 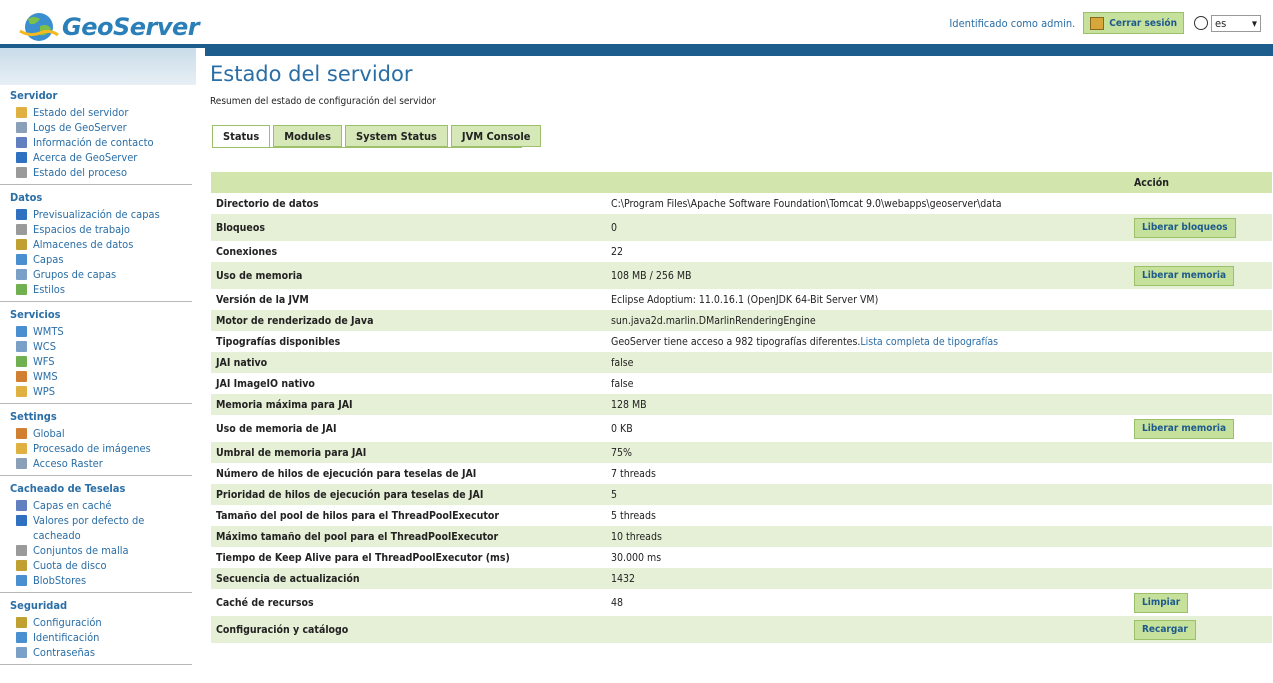 What do you see at coordinates (48, 259) in the screenshot?
I see `sidebar-item-label: Capas` at bounding box center [48, 259].